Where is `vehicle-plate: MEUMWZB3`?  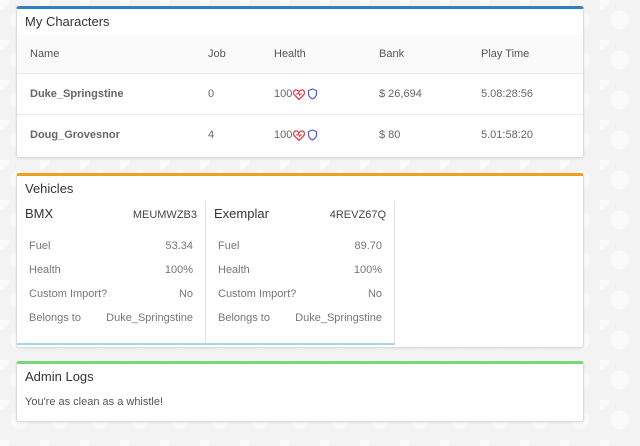
vehicle-plate: MEUMWZB3 is located at coordinates (164, 215).